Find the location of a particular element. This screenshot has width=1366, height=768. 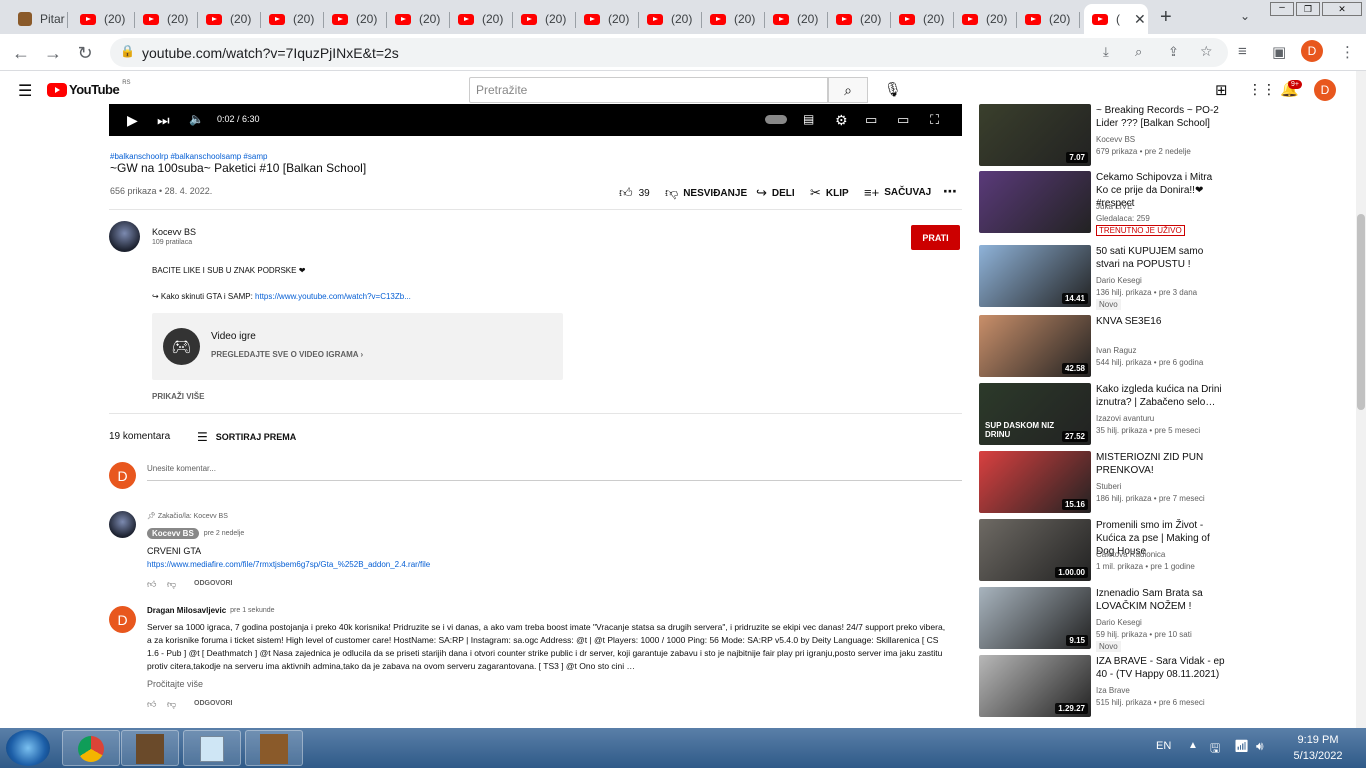

start-button-icon is located at coordinates (28, 748).